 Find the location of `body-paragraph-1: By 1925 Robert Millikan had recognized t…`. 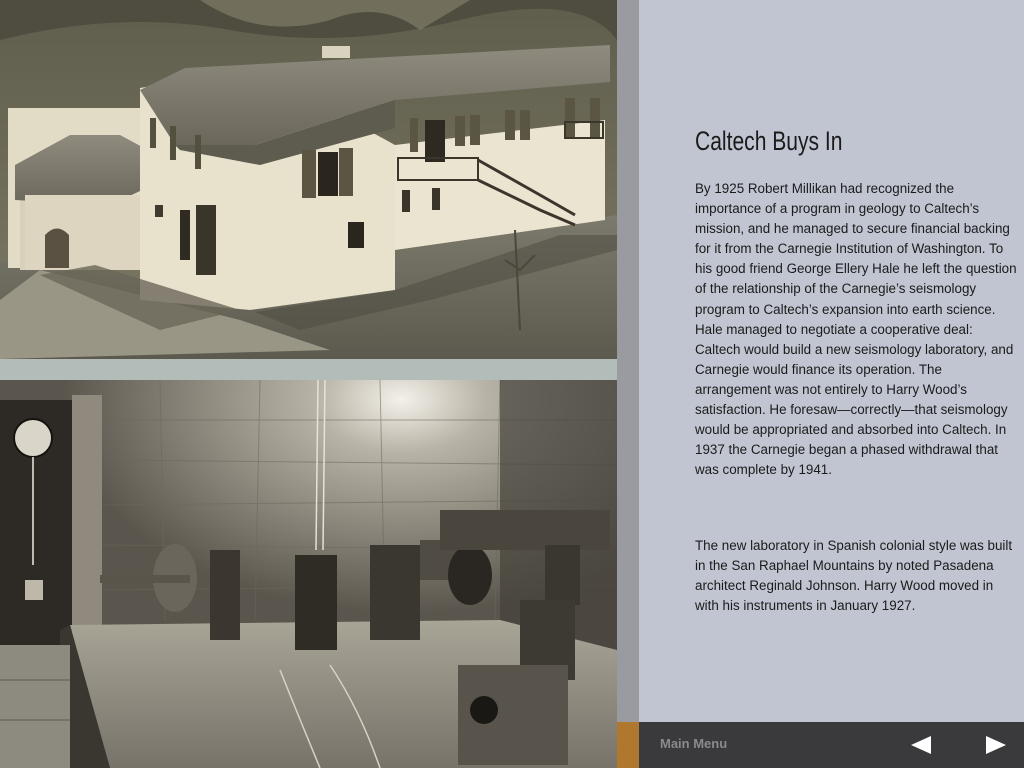

body-paragraph-1: By 1925 Robert Millikan had recognized t… is located at coordinates (856, 329).